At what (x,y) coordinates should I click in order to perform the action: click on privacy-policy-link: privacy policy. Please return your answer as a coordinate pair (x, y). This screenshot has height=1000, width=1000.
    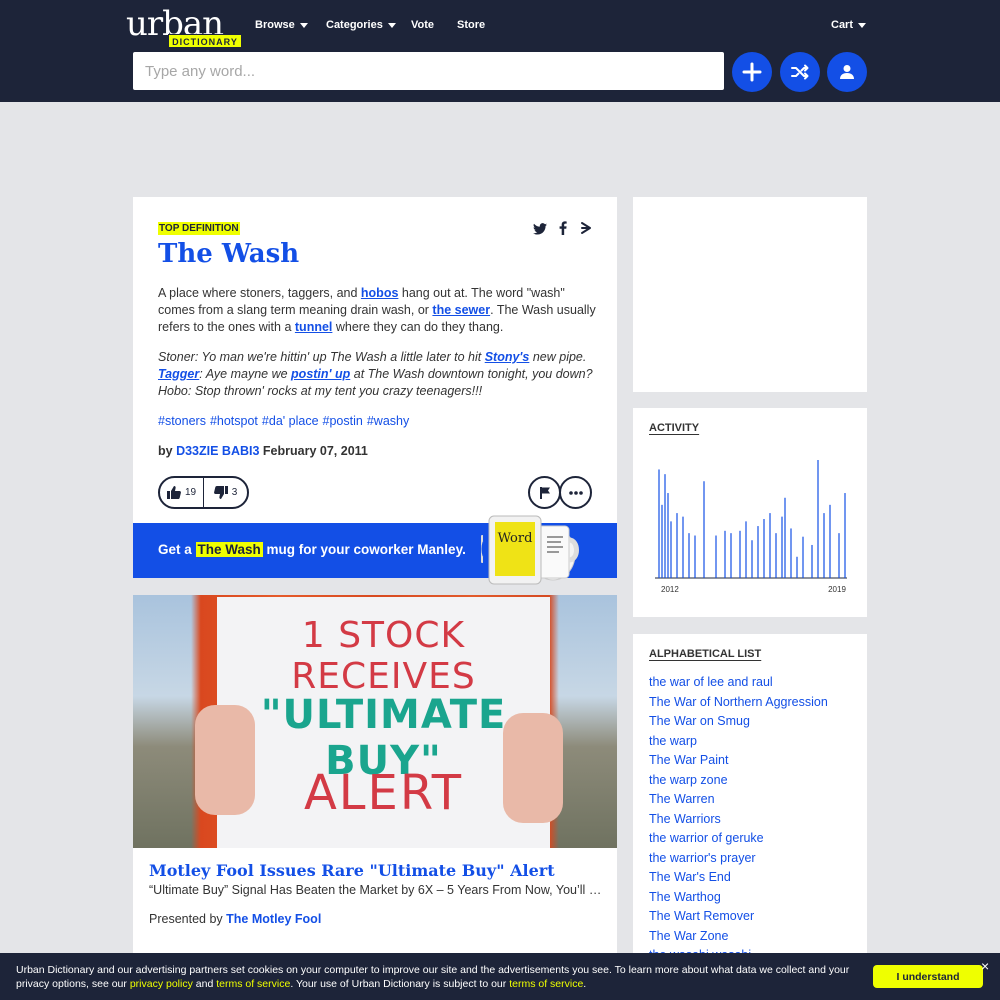
    Looking at the image, I should click on (161, 984).